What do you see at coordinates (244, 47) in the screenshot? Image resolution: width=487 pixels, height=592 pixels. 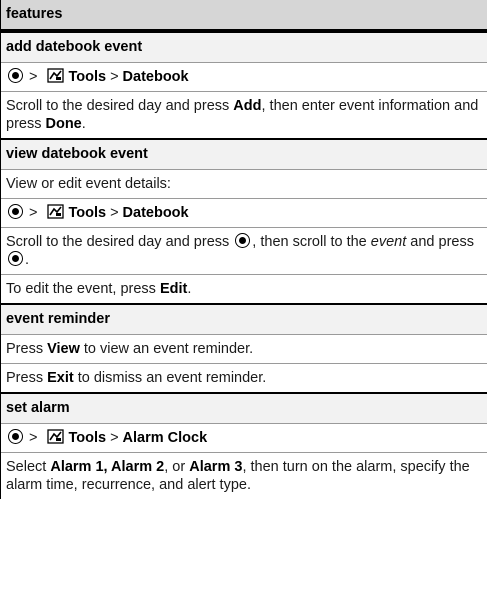 I see `section-title-add-event: add datebook event` at bounding box center [244, 47].